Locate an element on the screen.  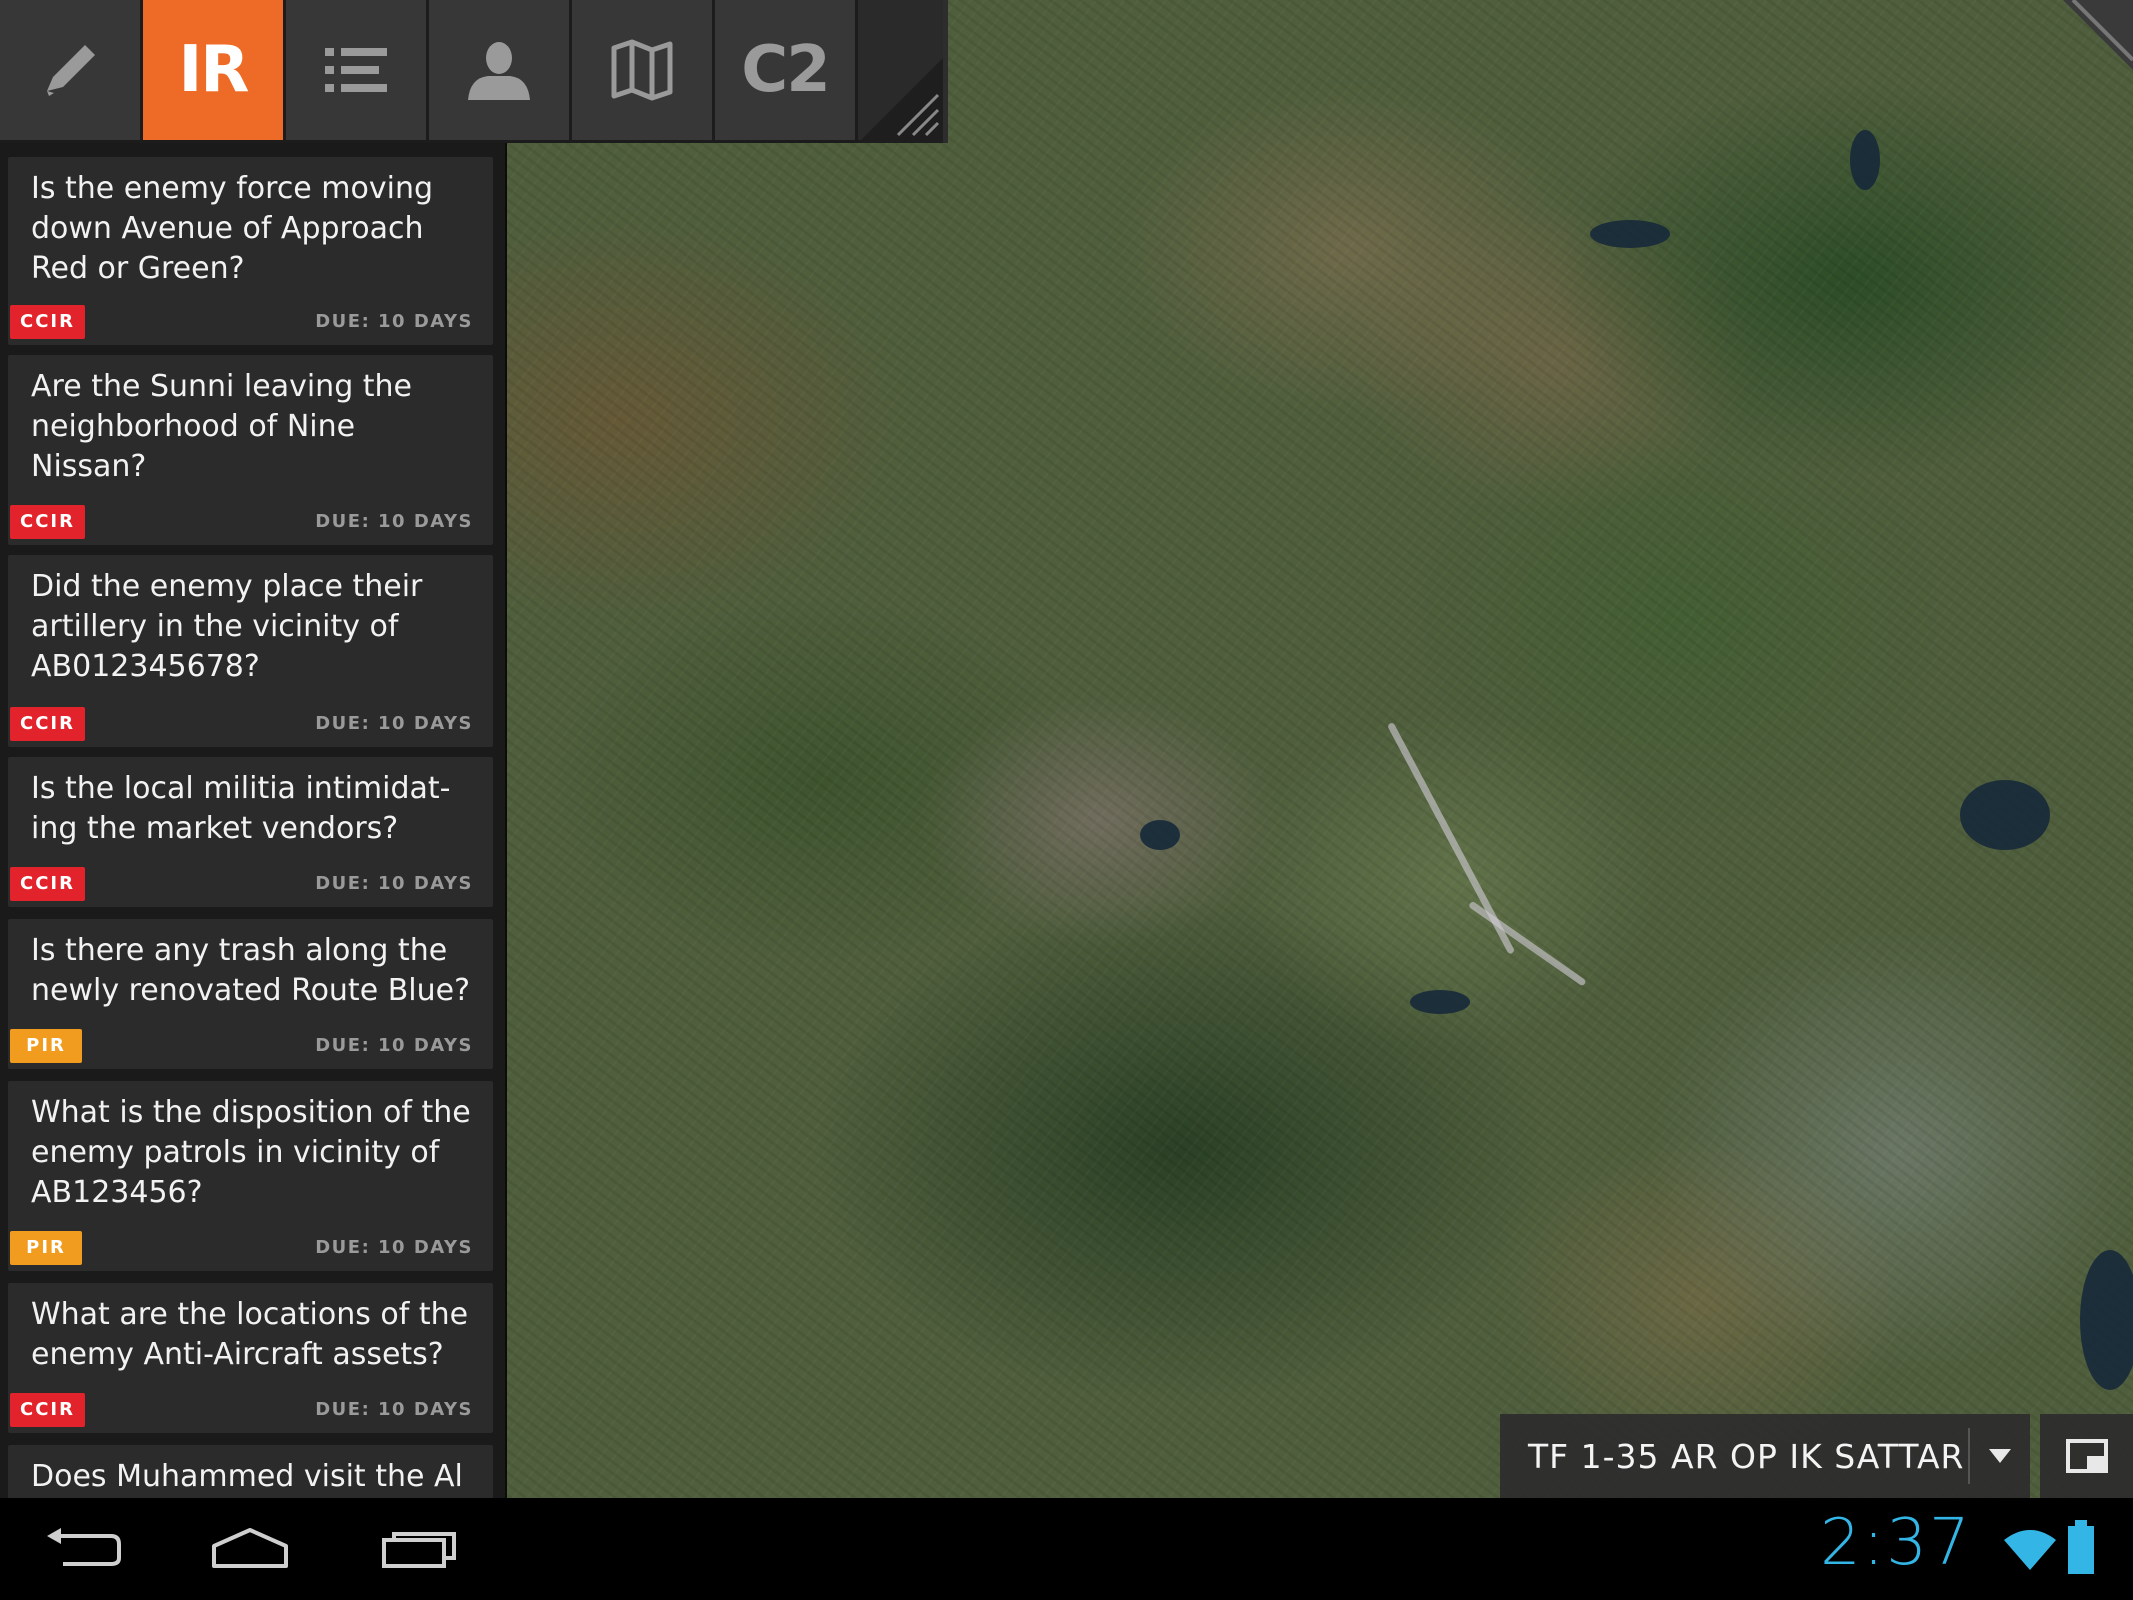
back-button is located at coordinates (83, 1548).